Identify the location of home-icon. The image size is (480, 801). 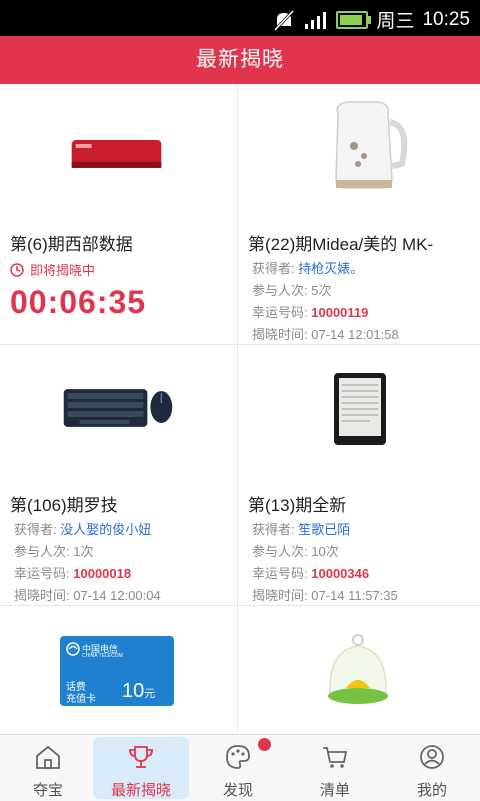
(48, 757).